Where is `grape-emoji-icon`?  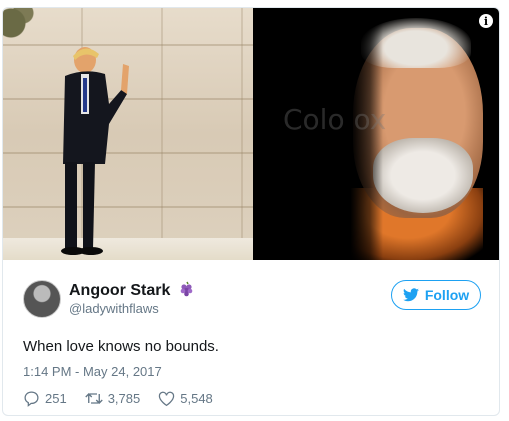
grape-emoji-icon is located at coordinates (186, 289).